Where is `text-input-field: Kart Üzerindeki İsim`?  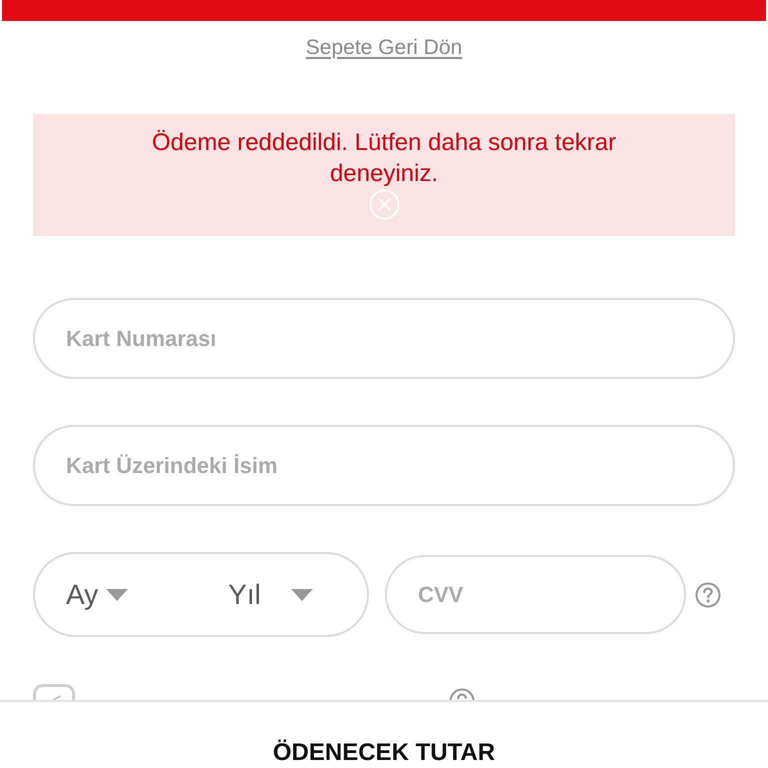 text-input-field: Kart Üzerindeki İsim is located at coordinates (384, 465).